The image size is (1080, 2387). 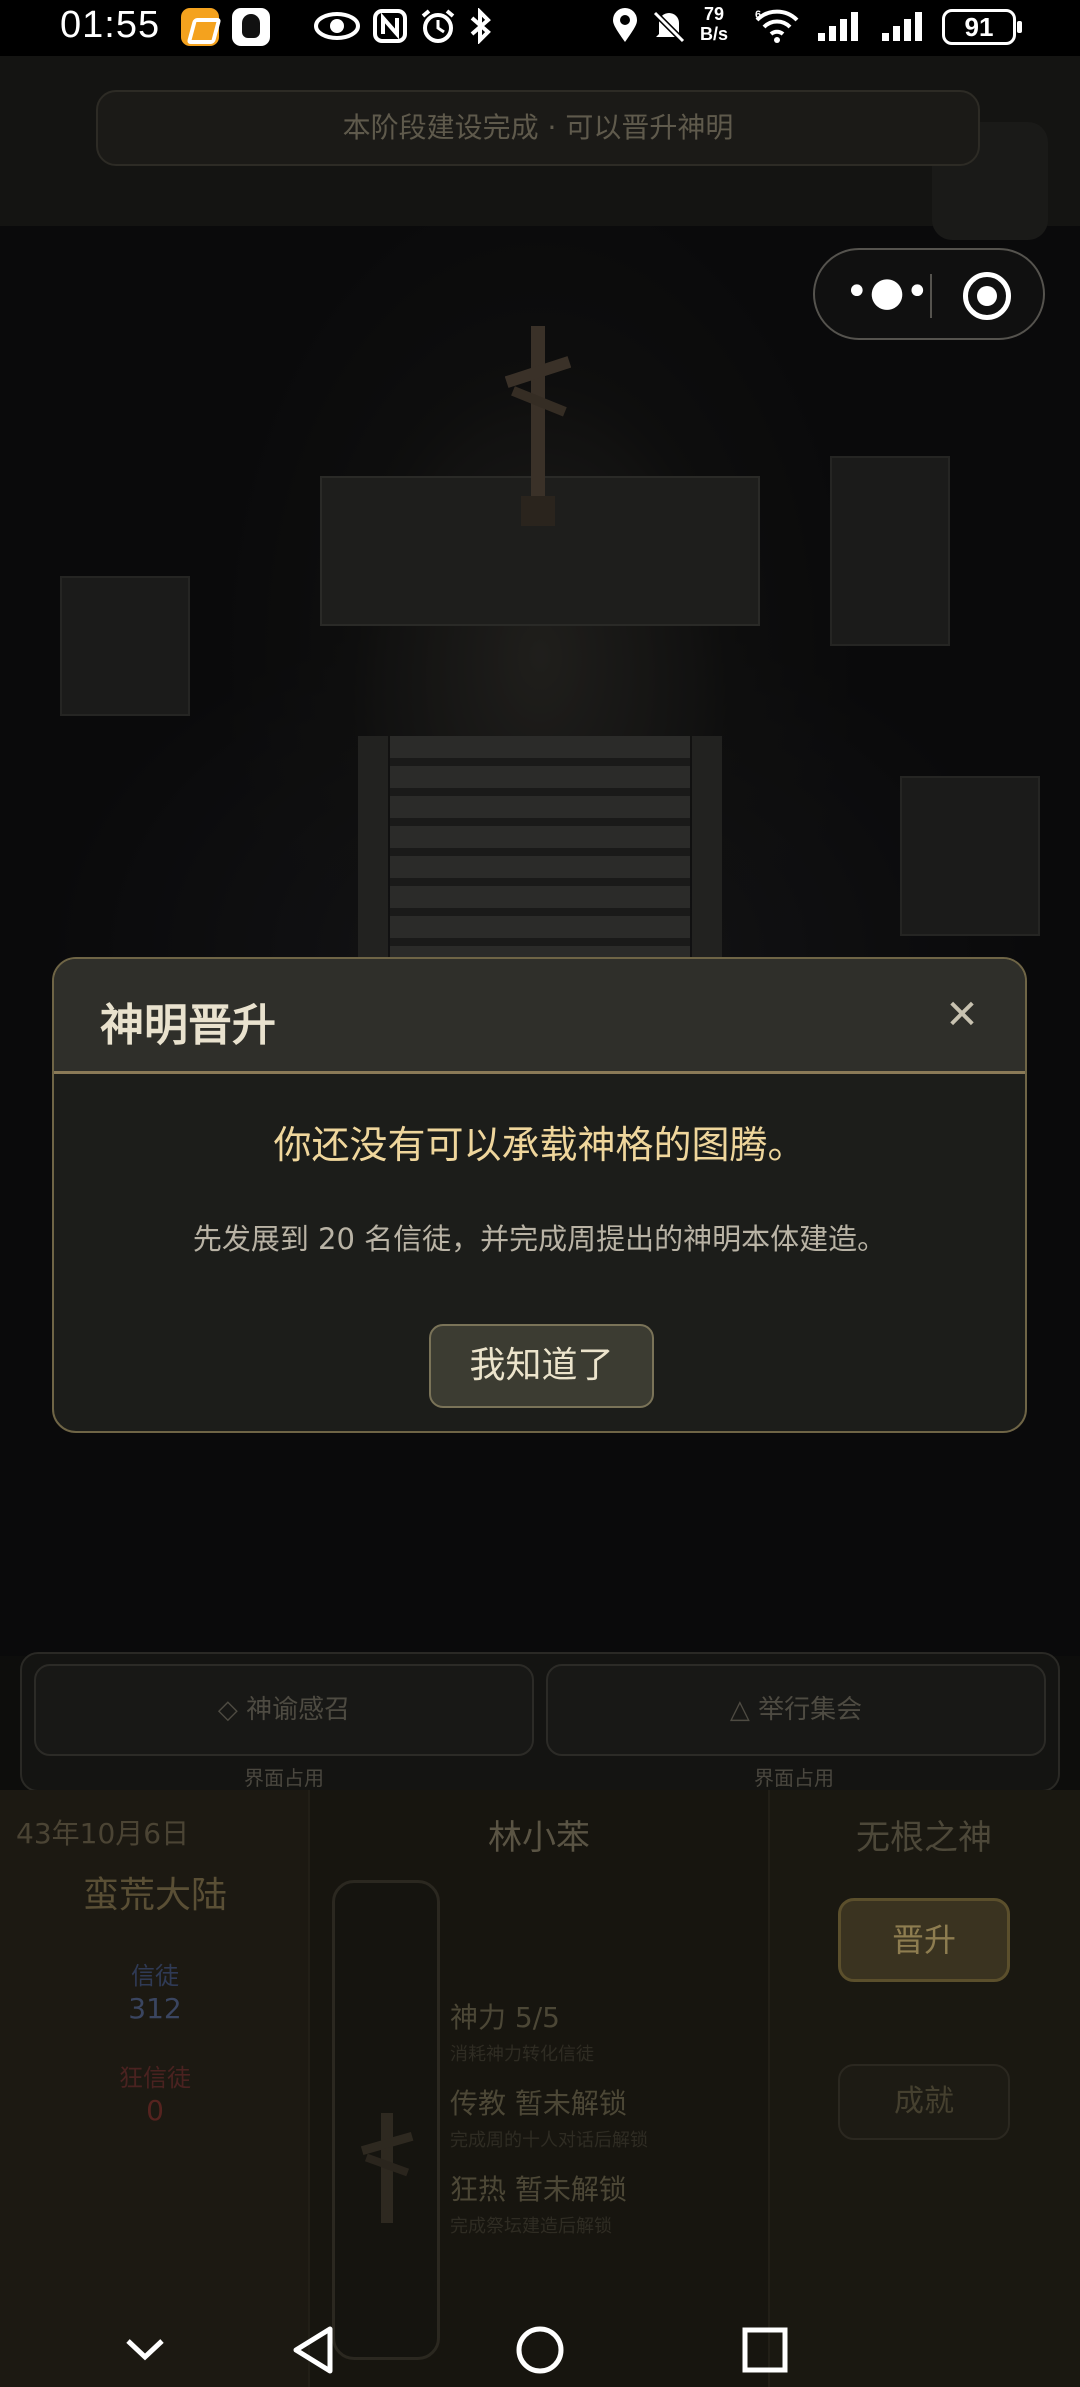 What do you see at coordinates (315, 2350) in the screenshot?
I see `back-icon` at bounding box center [315, 2350].